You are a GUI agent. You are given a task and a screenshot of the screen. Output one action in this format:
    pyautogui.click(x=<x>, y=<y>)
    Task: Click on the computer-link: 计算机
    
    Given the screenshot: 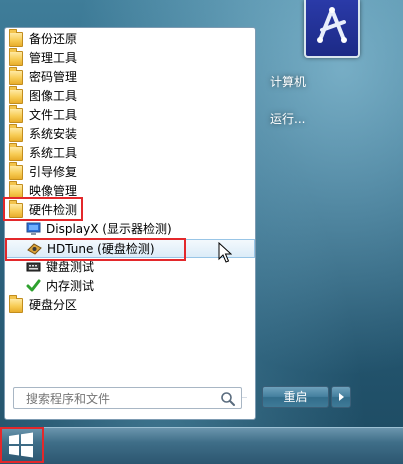 What is the action you would take?
    pyautogui.click(x=288, y=81)
    